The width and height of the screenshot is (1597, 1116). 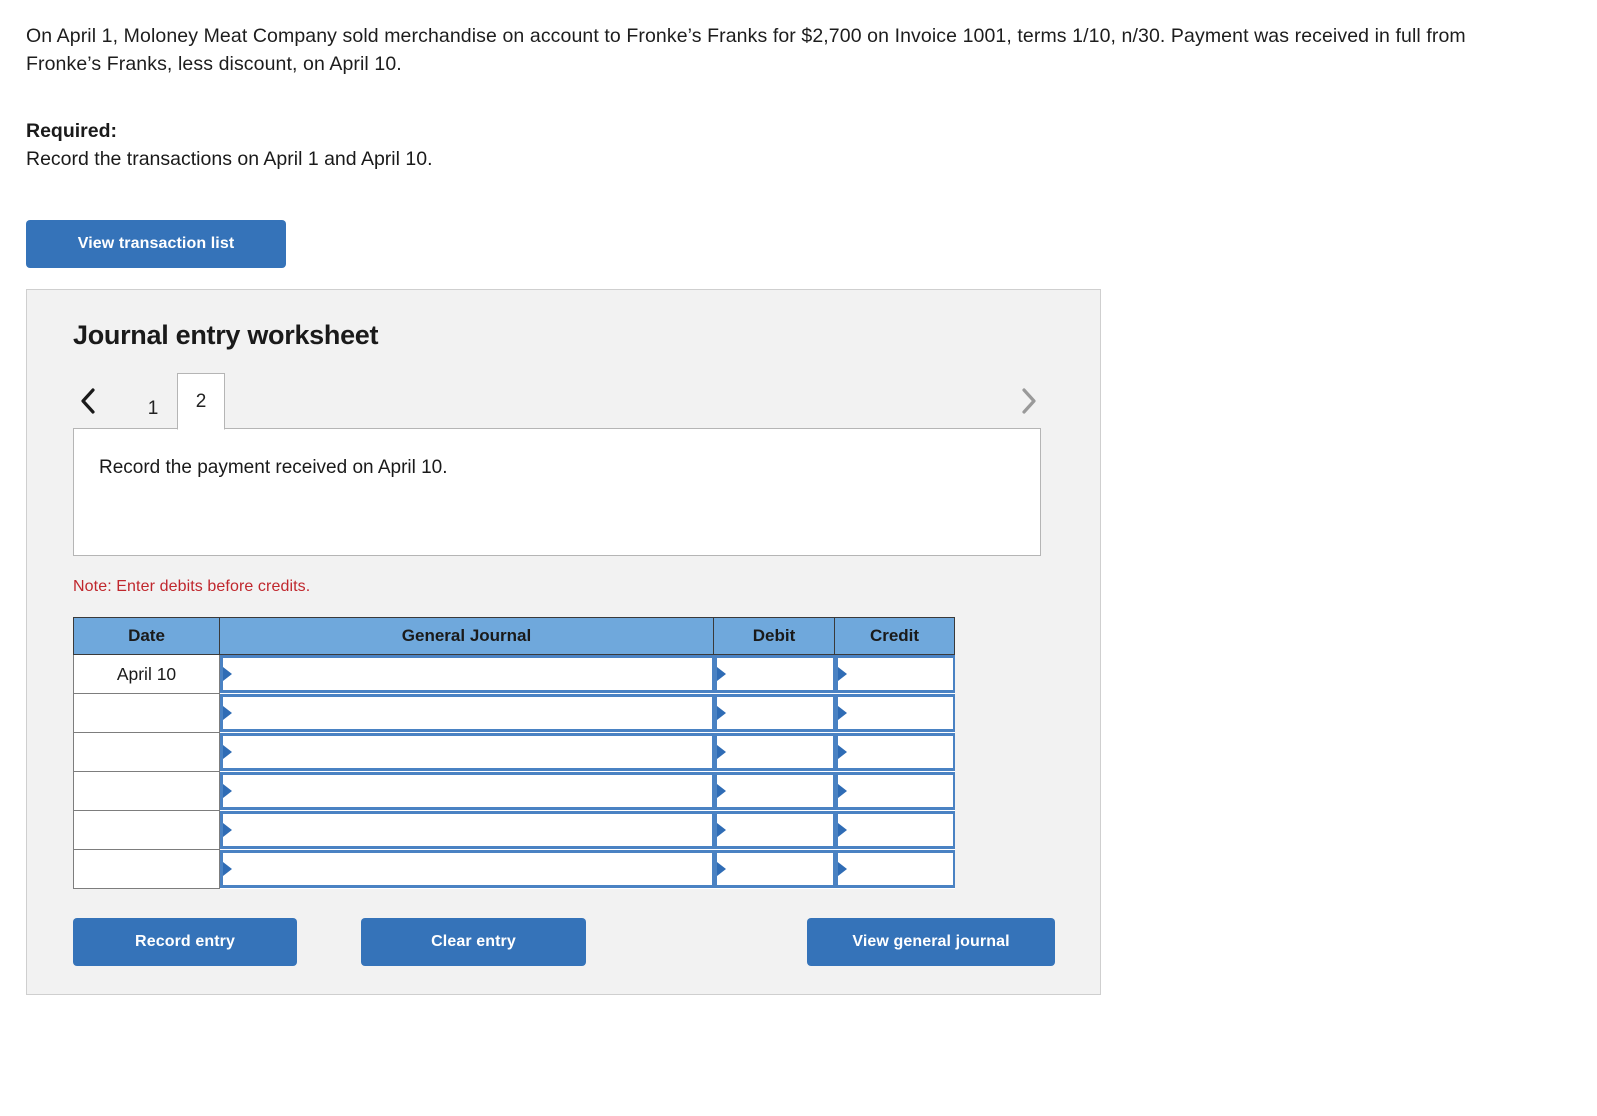 What do you see at coordinates (466, 636) in the screenshot?
I see `column-header-general-journal: General Journal` at bounding box center [466, 636].